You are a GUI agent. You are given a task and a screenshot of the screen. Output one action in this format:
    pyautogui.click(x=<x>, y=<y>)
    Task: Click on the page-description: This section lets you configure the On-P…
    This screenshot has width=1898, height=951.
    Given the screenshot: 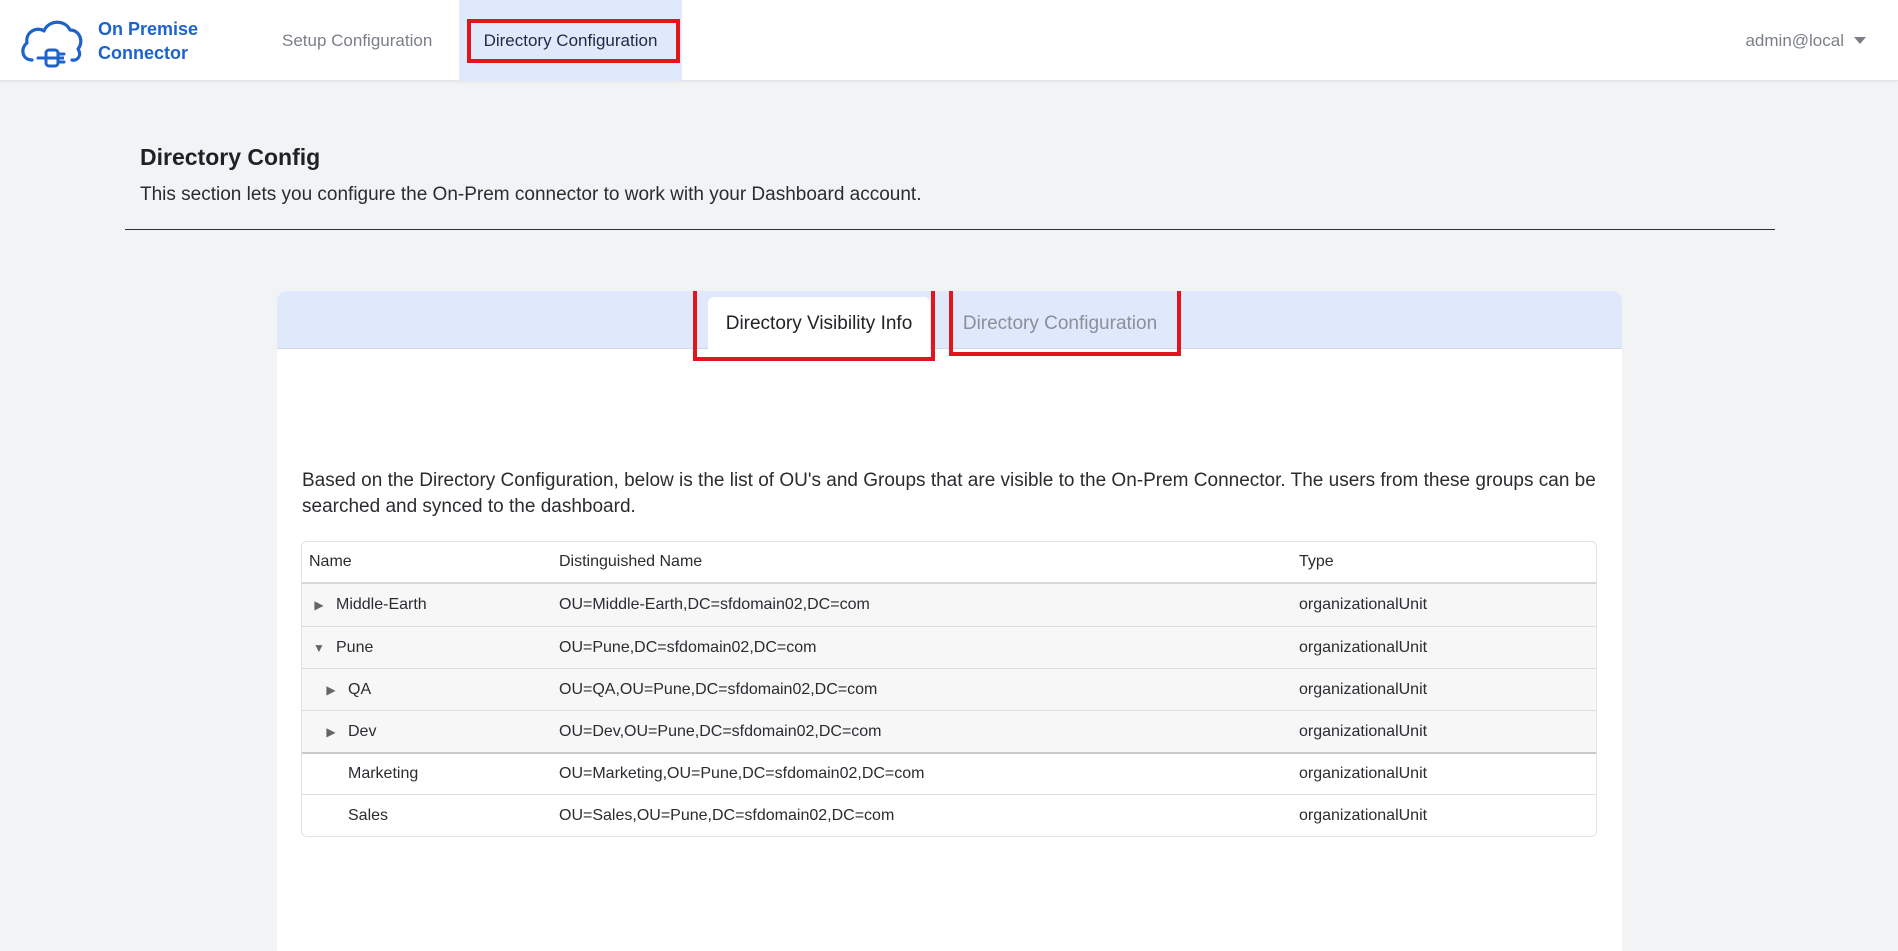 What is the action you would take?
    pyautogui.click(x=531, y=194)
    